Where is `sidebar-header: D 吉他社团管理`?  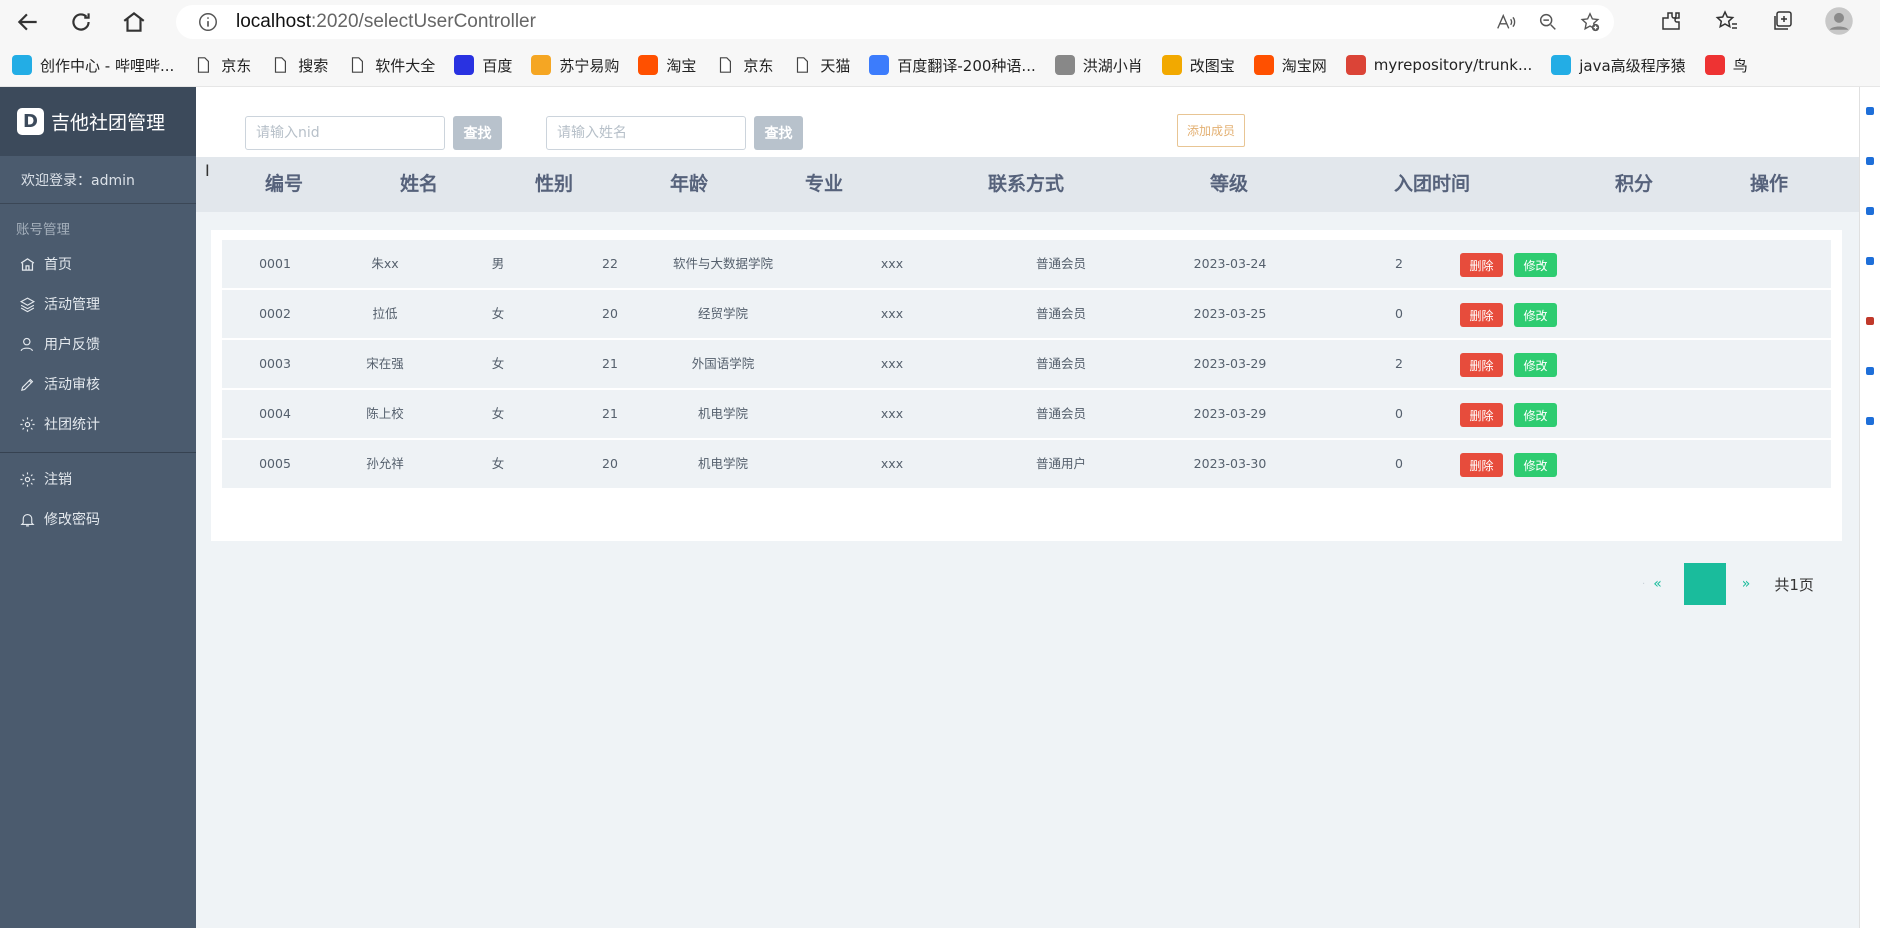
sidebar-header: D 吉他社团管理 is located at coordinates (98, 121).